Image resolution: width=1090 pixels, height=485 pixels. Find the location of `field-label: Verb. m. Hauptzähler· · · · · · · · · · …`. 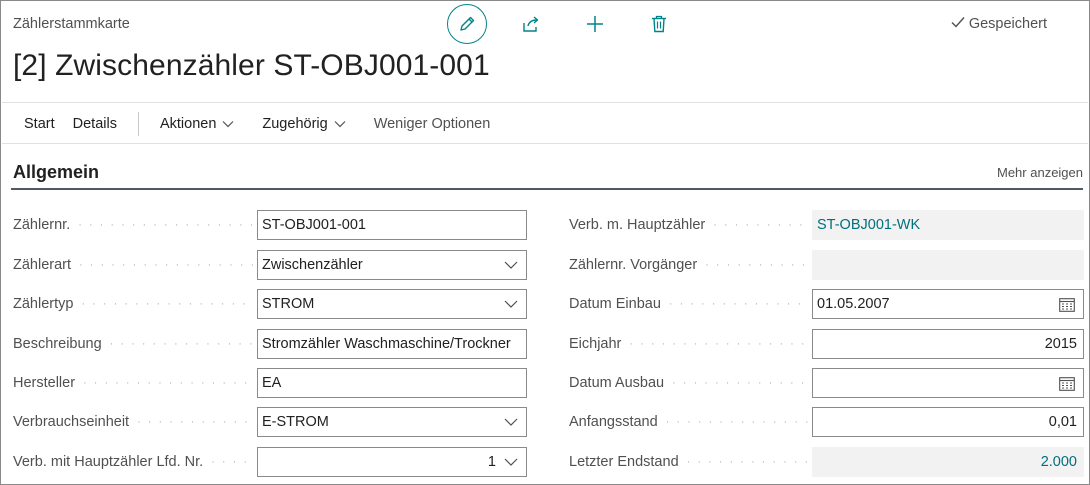

field-label: Verb. m. Hauptzähler· · · · · · · · · · … is located at coordinates (689, 225).